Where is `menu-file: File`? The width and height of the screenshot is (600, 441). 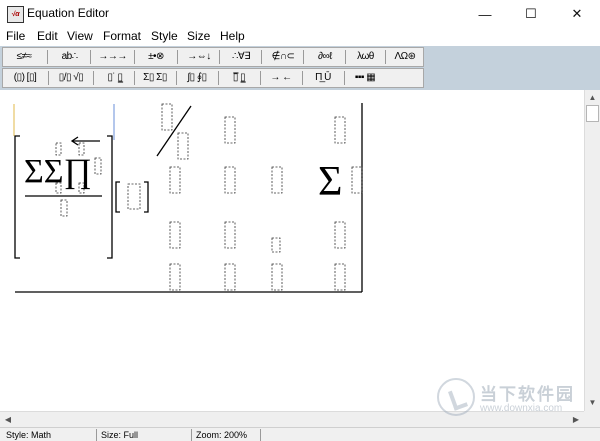 menu-file: File is located at coordinates (15, 36).